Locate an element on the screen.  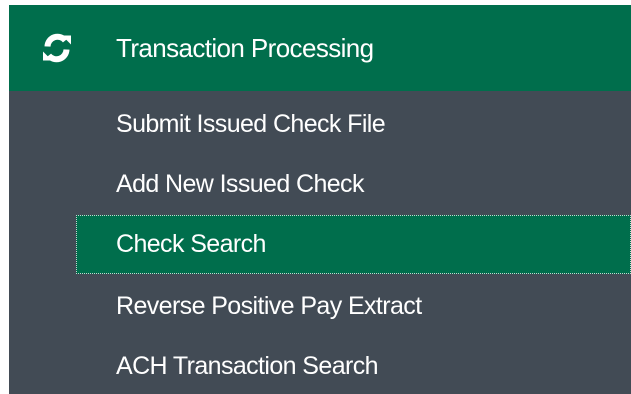
menu-item-label: Submit Issued Check File is located at coordinates (251, 124).